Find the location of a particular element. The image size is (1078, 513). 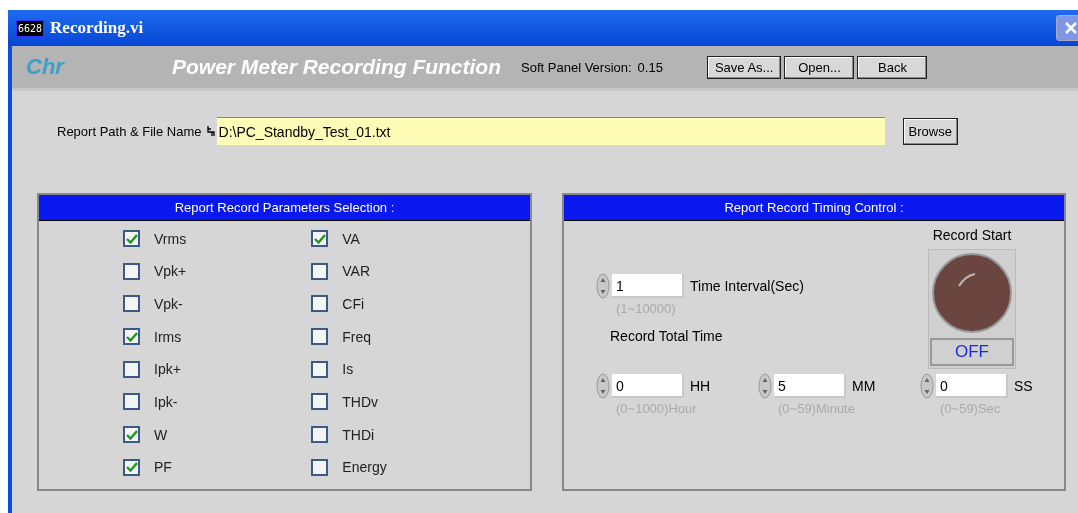

checkbox-label: VAR is located at coordinates (356, 271).